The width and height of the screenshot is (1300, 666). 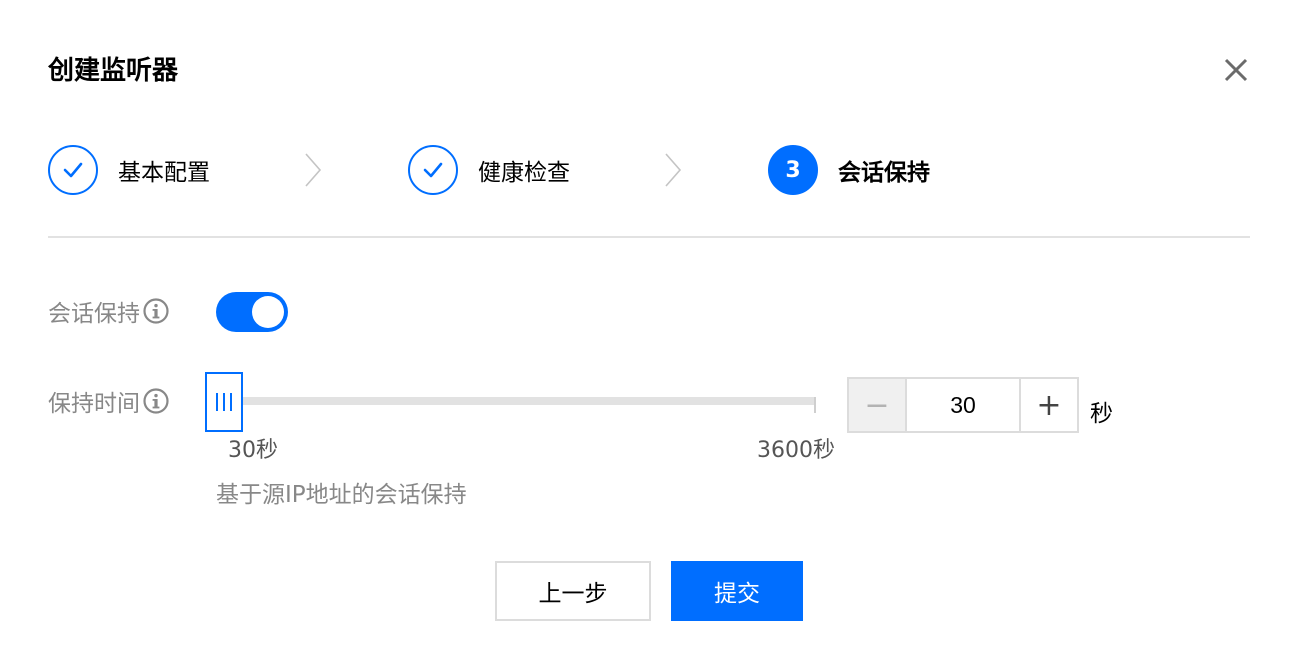 I want to click on slider-end-tick, so click(x=815, y=405).